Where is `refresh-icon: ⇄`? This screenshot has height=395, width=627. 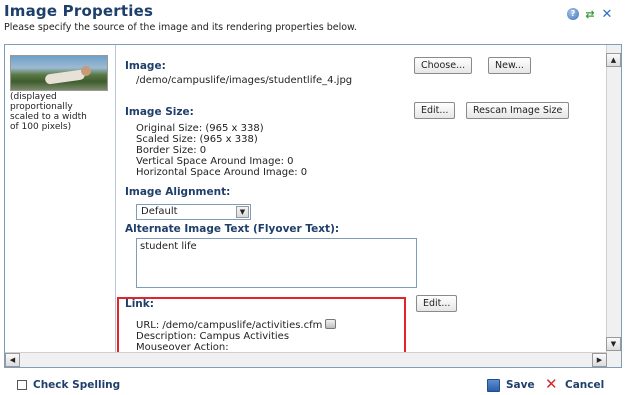 refresh-icon: ⇄ is located at coordinates (590, 14).